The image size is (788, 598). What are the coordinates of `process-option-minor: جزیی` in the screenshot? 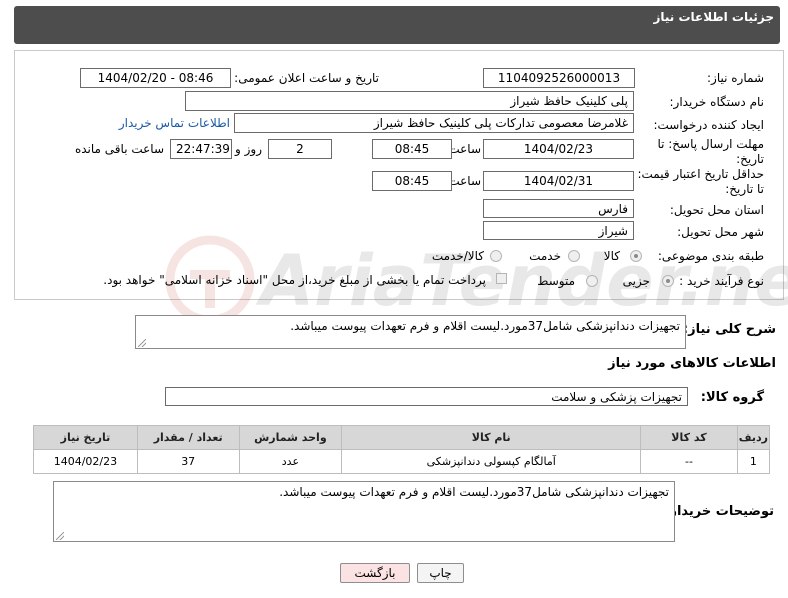 It's located at (636, 281).